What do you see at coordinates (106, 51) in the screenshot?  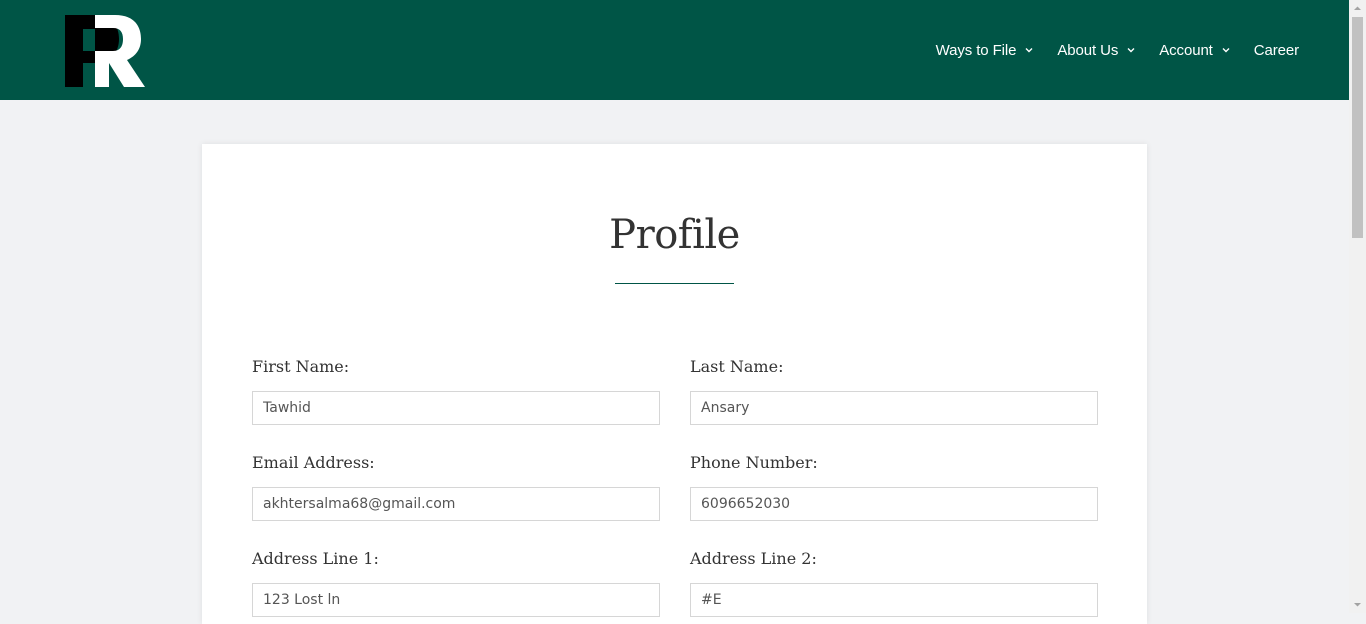 I see `brand-logo` at bounding box center [106, 51].